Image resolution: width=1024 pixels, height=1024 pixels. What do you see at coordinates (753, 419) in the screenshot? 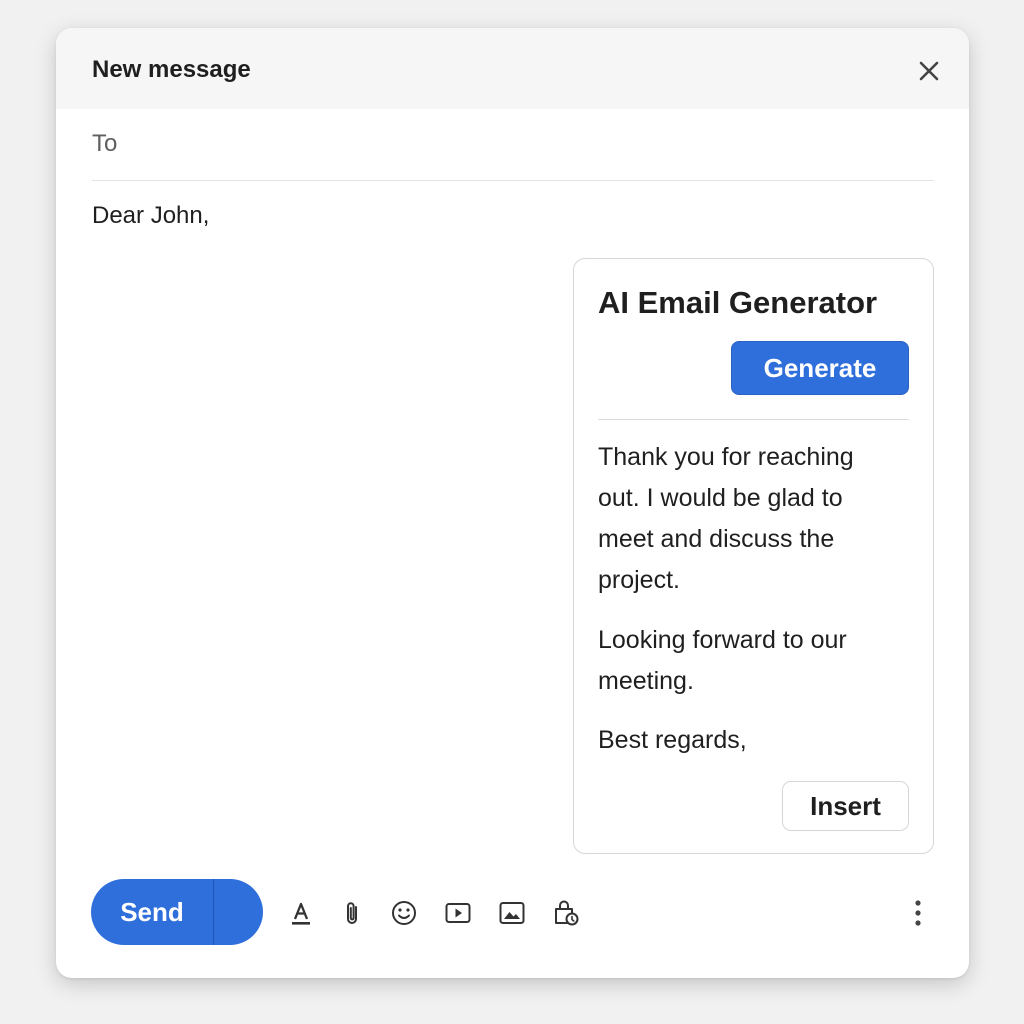
I see `ai-panel-divider` at bounding box center [753, 419].